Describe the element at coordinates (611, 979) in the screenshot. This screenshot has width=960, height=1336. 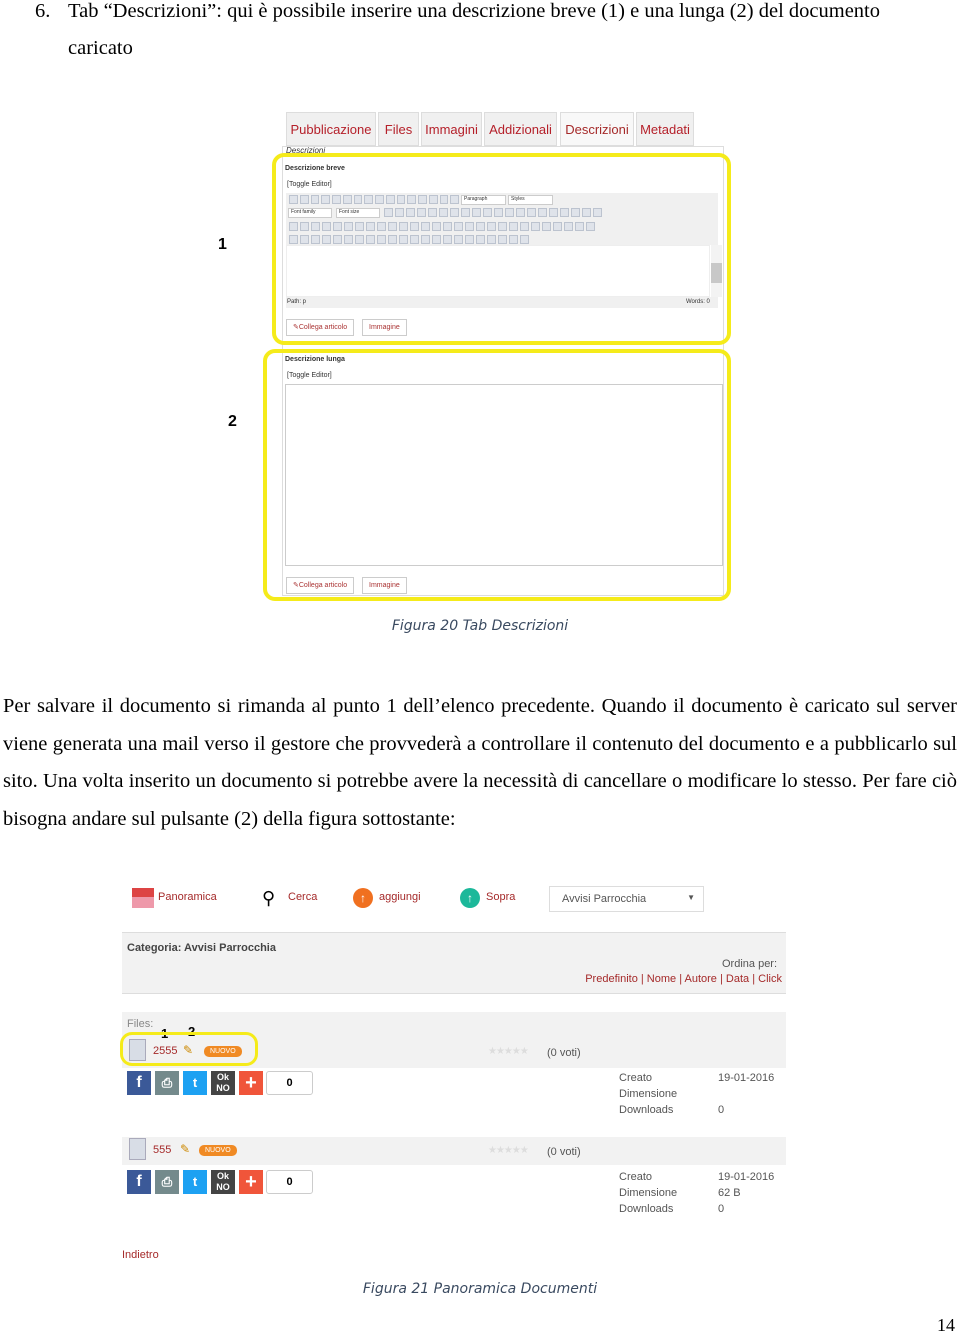
I see `order-predefinito: Predefinito` at that location.